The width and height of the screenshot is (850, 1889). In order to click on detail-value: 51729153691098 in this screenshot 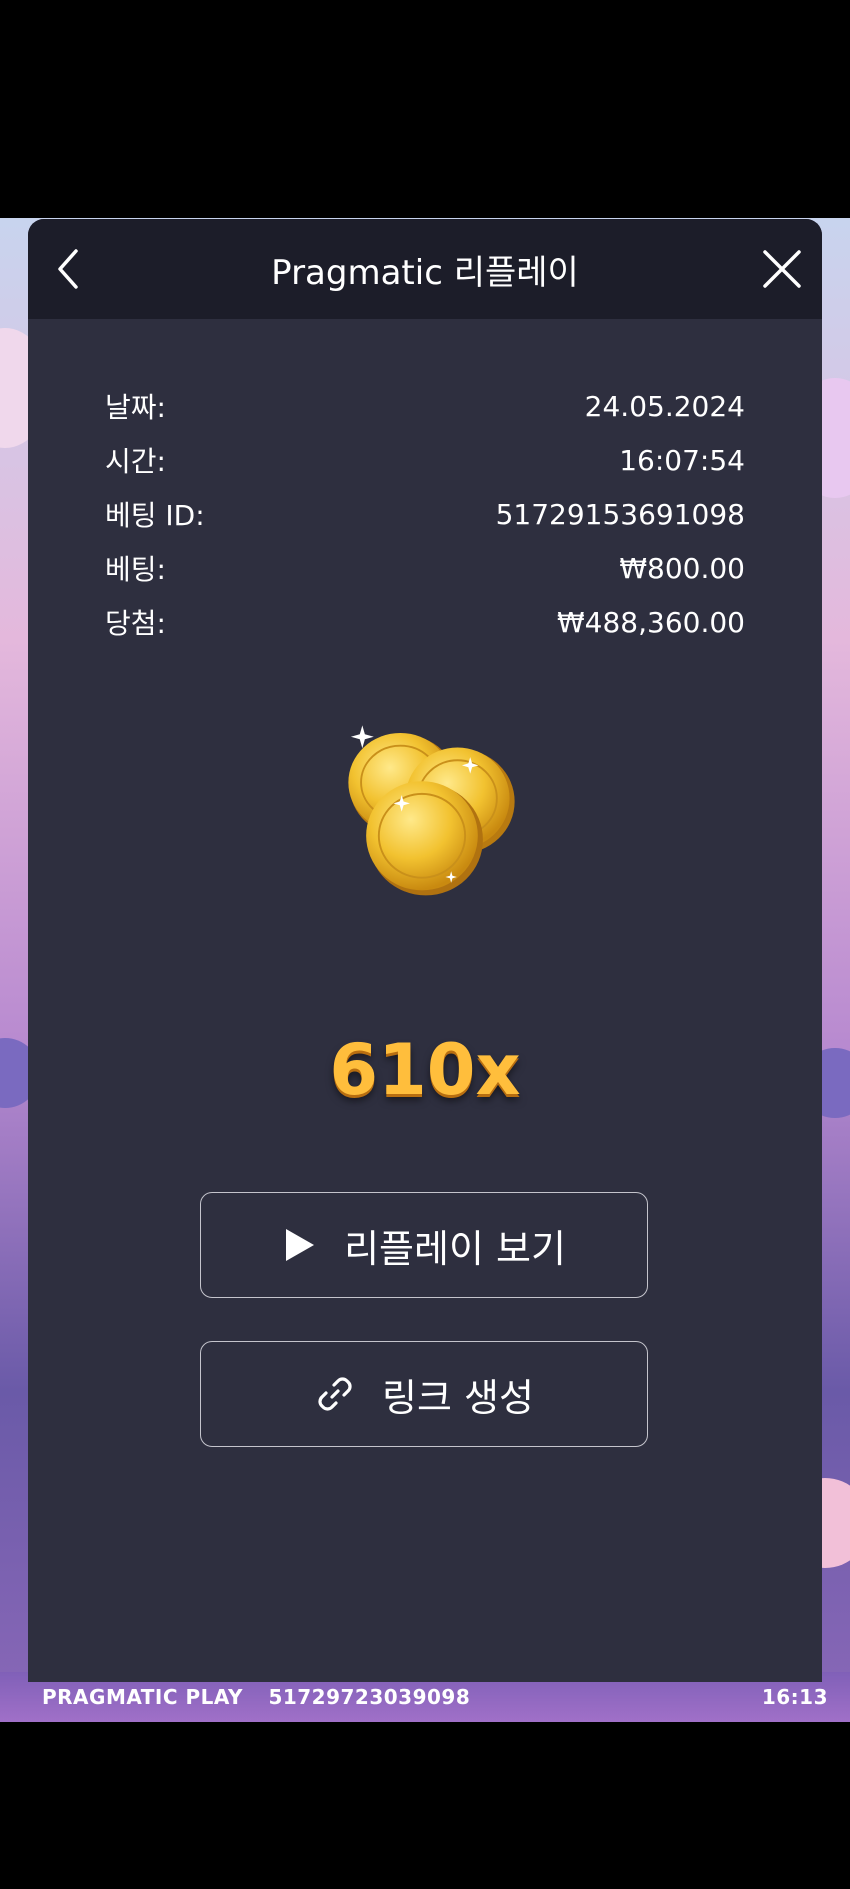, I will do `click(620, 514)`.